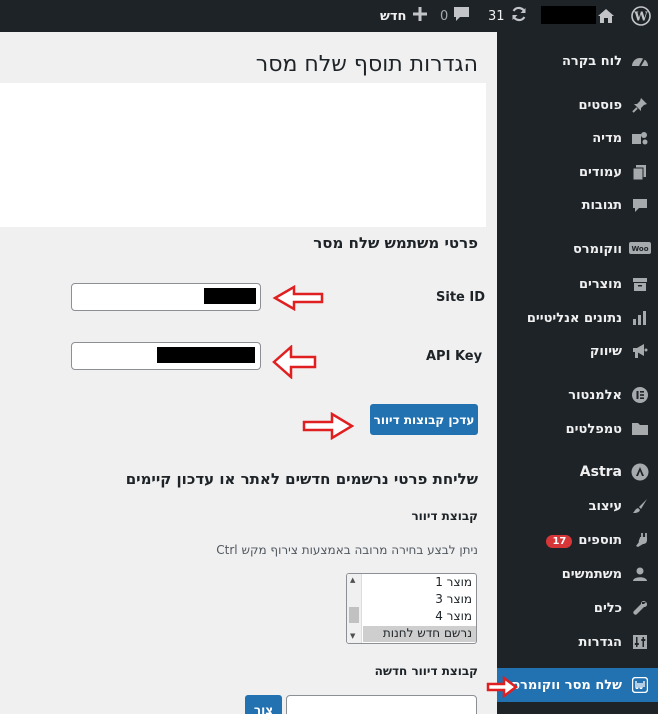 This screenshot has height=714, width=658. Describe the element at coordinates (591, 574) in the screenshot. I see `sidebar-item-label: משתמשים` at that location.